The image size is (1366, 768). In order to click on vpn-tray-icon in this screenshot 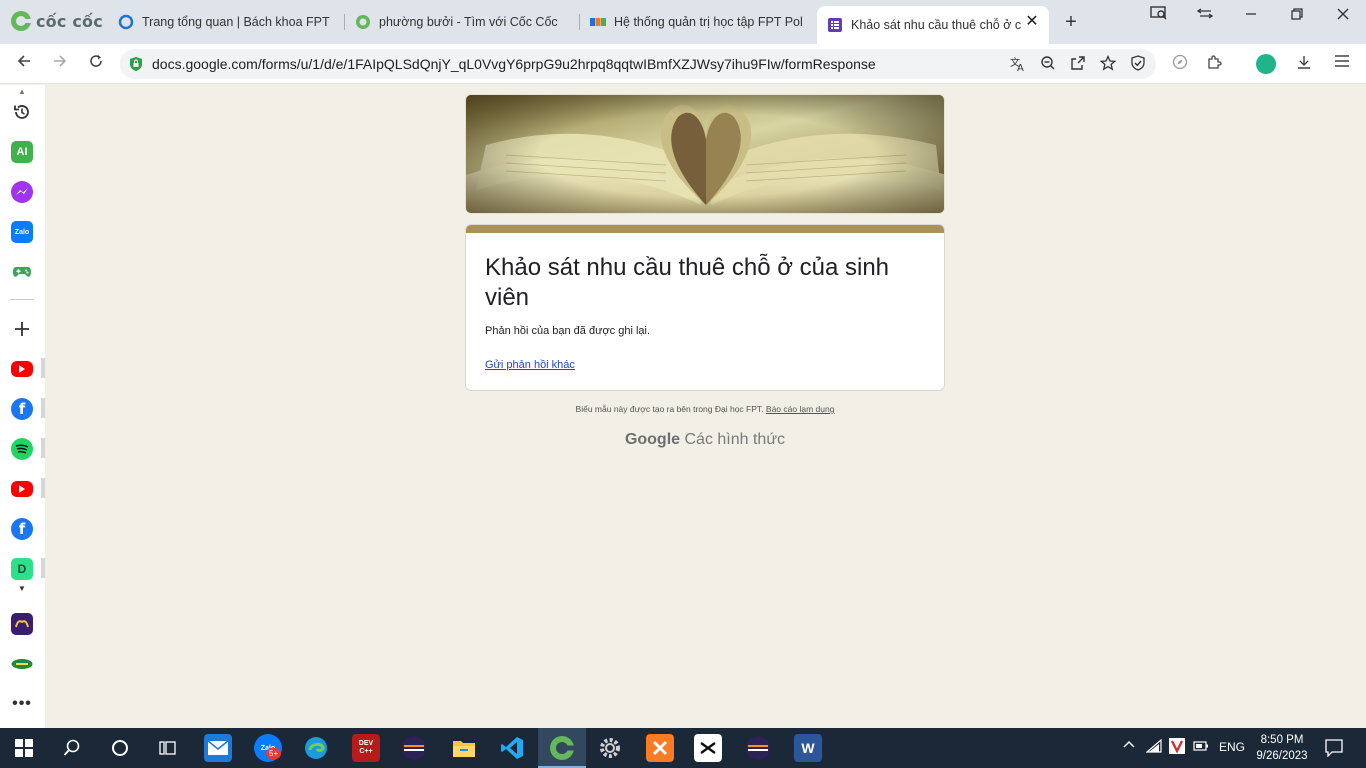, I will do `click(1177, 747)`.